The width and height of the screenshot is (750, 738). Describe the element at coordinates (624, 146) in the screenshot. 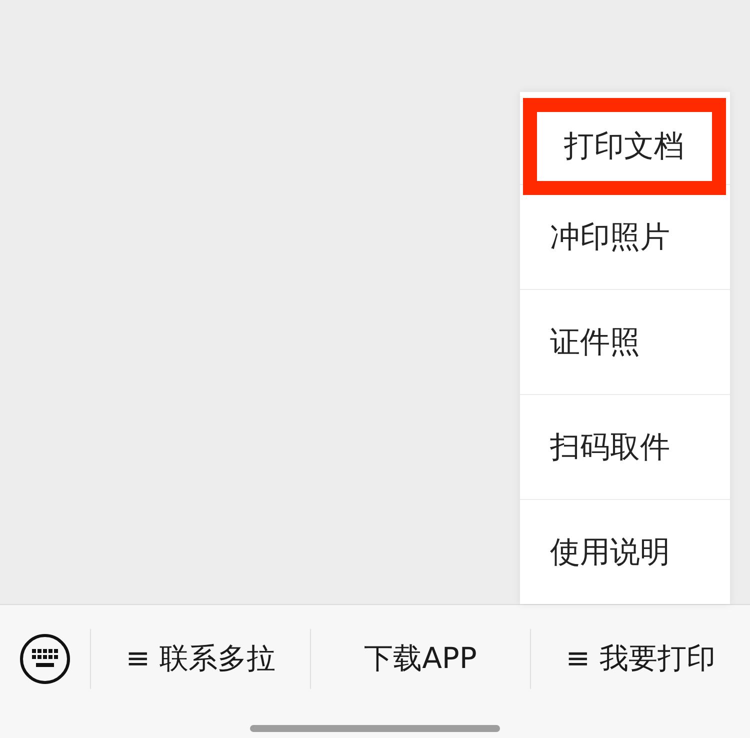

I see `menu-item: 打印文档` at that location.